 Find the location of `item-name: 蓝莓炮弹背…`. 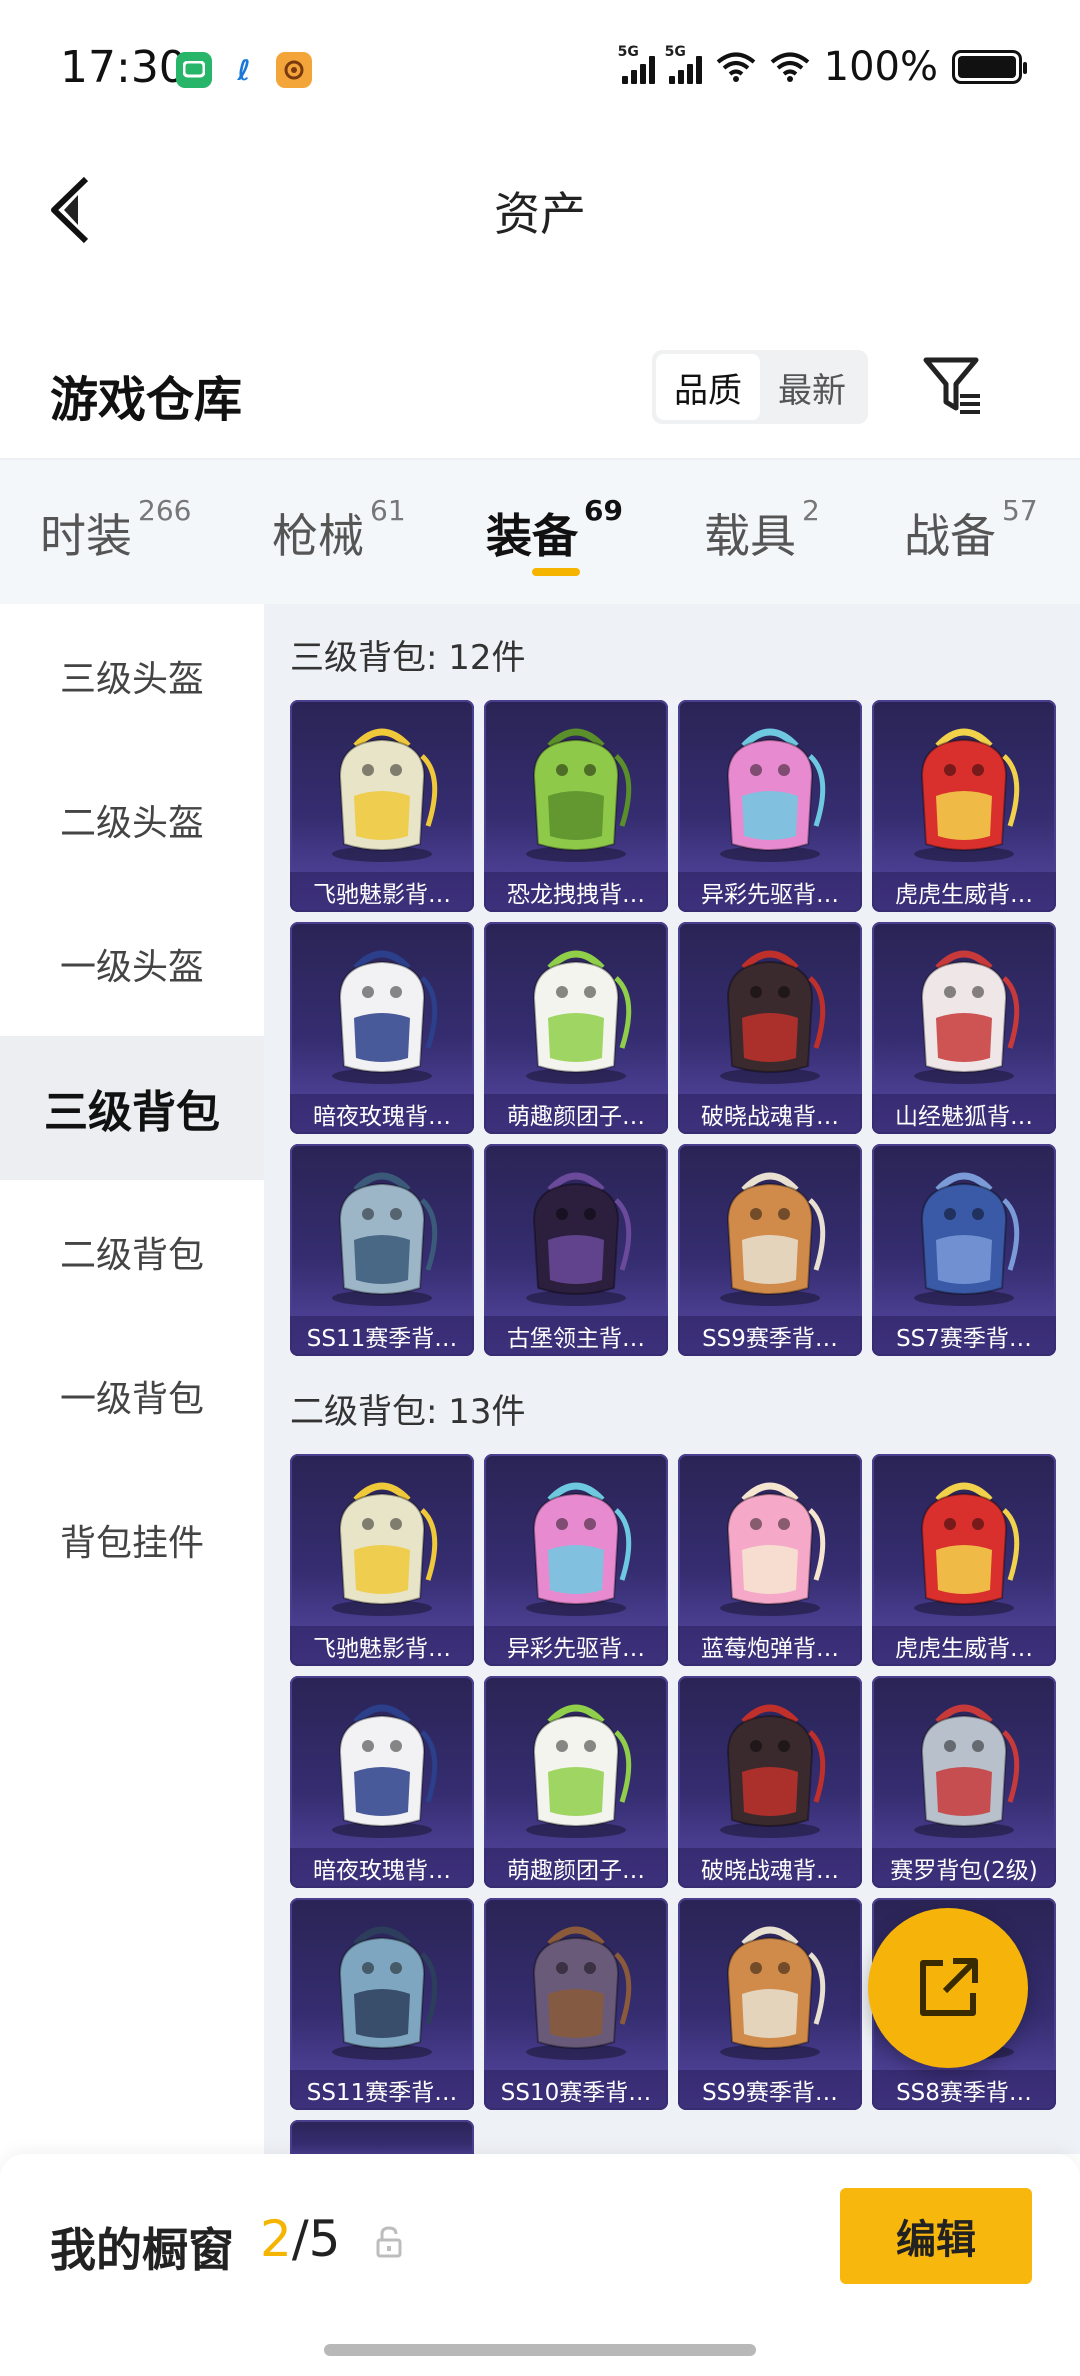

item-name: 蓝莓炮弹背… is located at coordinates (770, 1646).